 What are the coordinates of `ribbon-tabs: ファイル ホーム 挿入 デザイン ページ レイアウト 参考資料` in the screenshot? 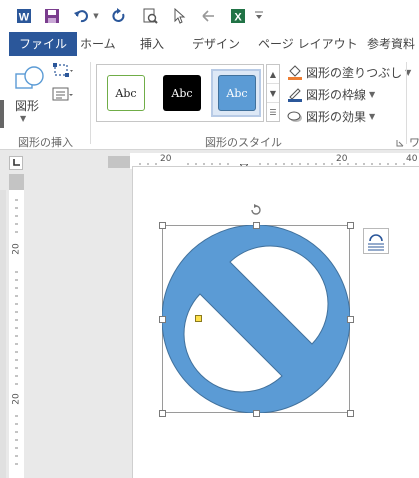 It's located at (209, 44).